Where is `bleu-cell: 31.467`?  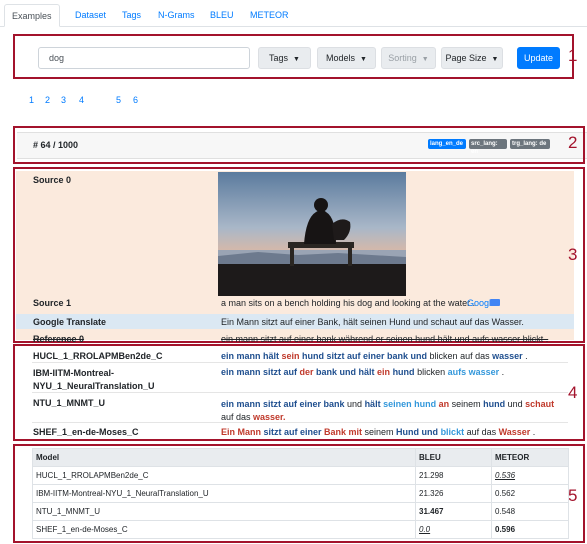
bleu-cell: 31.467 is located at coordinates (453, 511).